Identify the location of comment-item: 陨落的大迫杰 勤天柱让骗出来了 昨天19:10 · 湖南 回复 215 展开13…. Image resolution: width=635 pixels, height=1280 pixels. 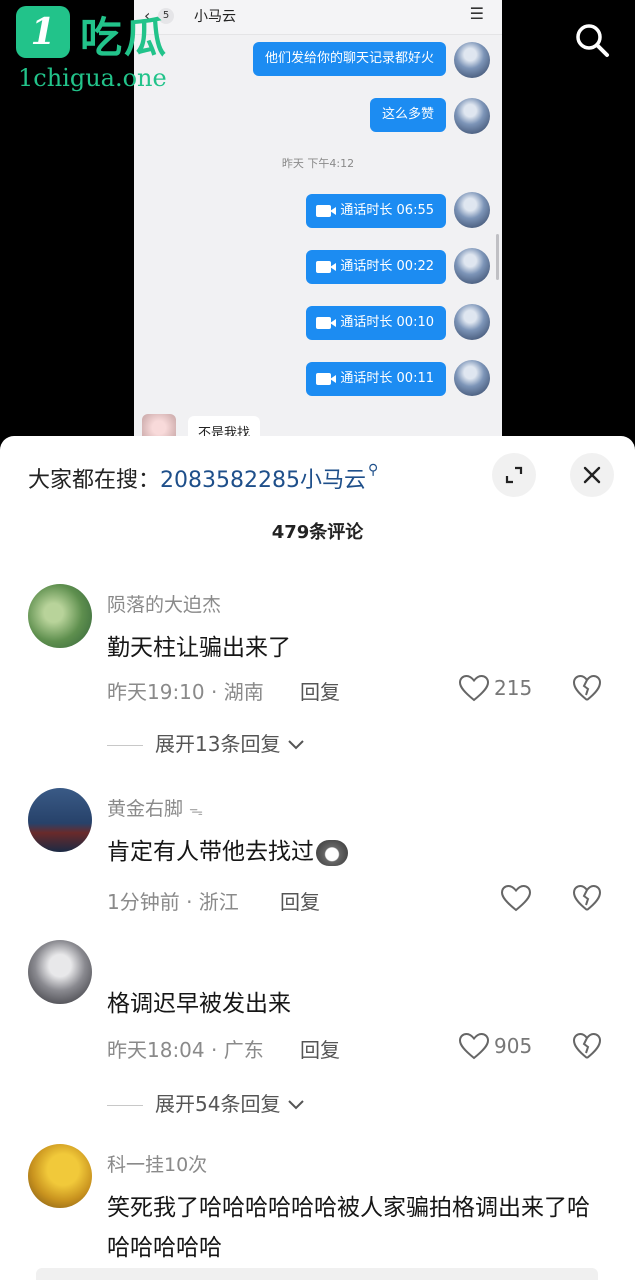
(317, 674).